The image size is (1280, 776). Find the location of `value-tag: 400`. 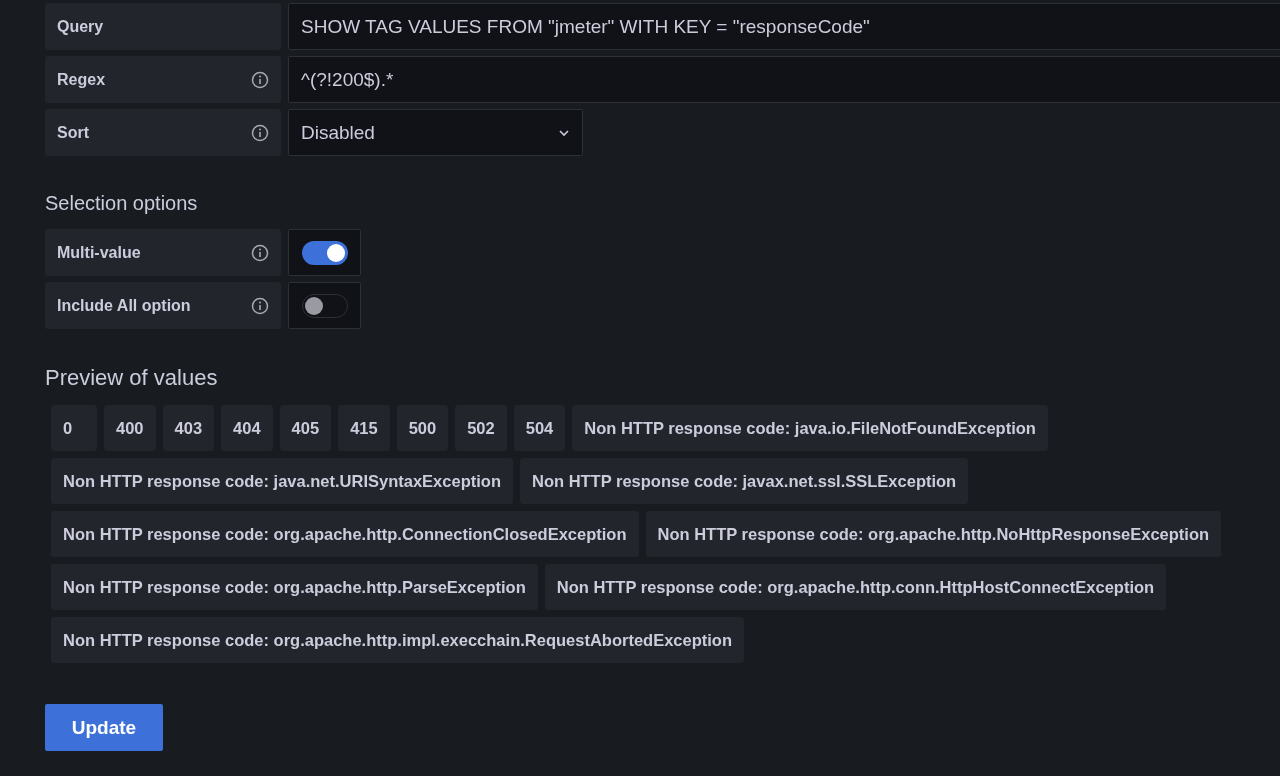

value-tag: 400 is located at coordinates (130, 428).